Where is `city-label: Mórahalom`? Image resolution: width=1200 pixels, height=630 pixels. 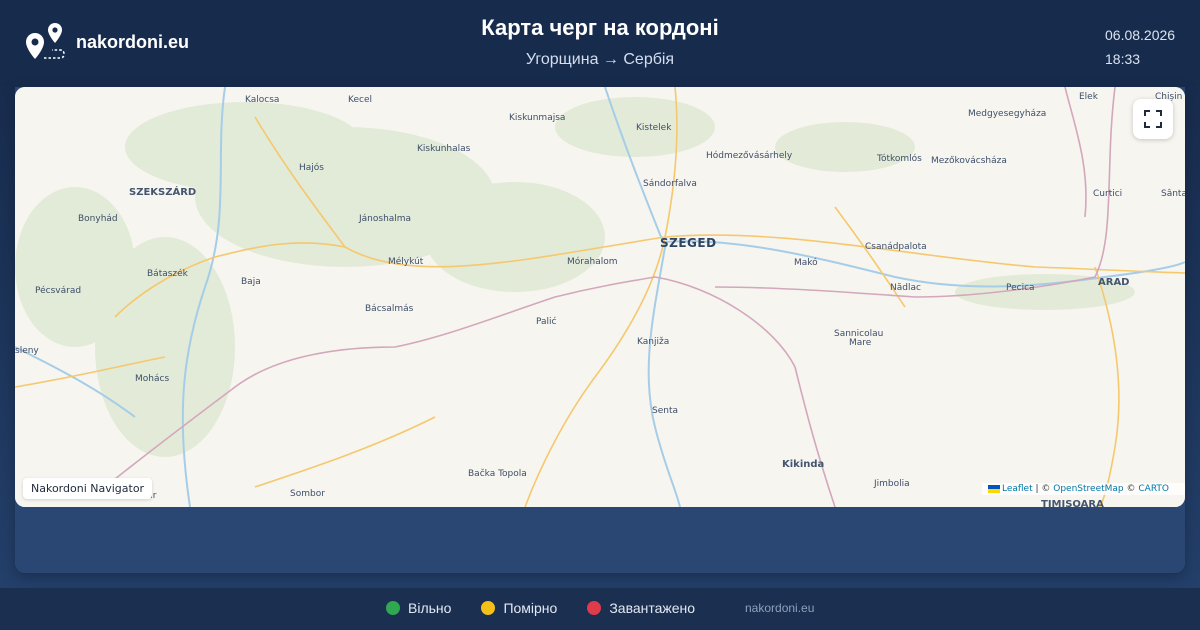 city-label: Mórahalom is located at coordinates (592, 262).